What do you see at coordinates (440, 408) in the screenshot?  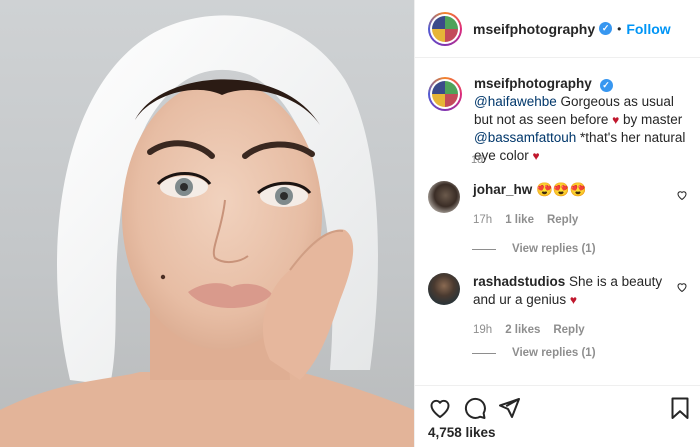 I see `heart-outline-icon` at bounding box center [440, 408].